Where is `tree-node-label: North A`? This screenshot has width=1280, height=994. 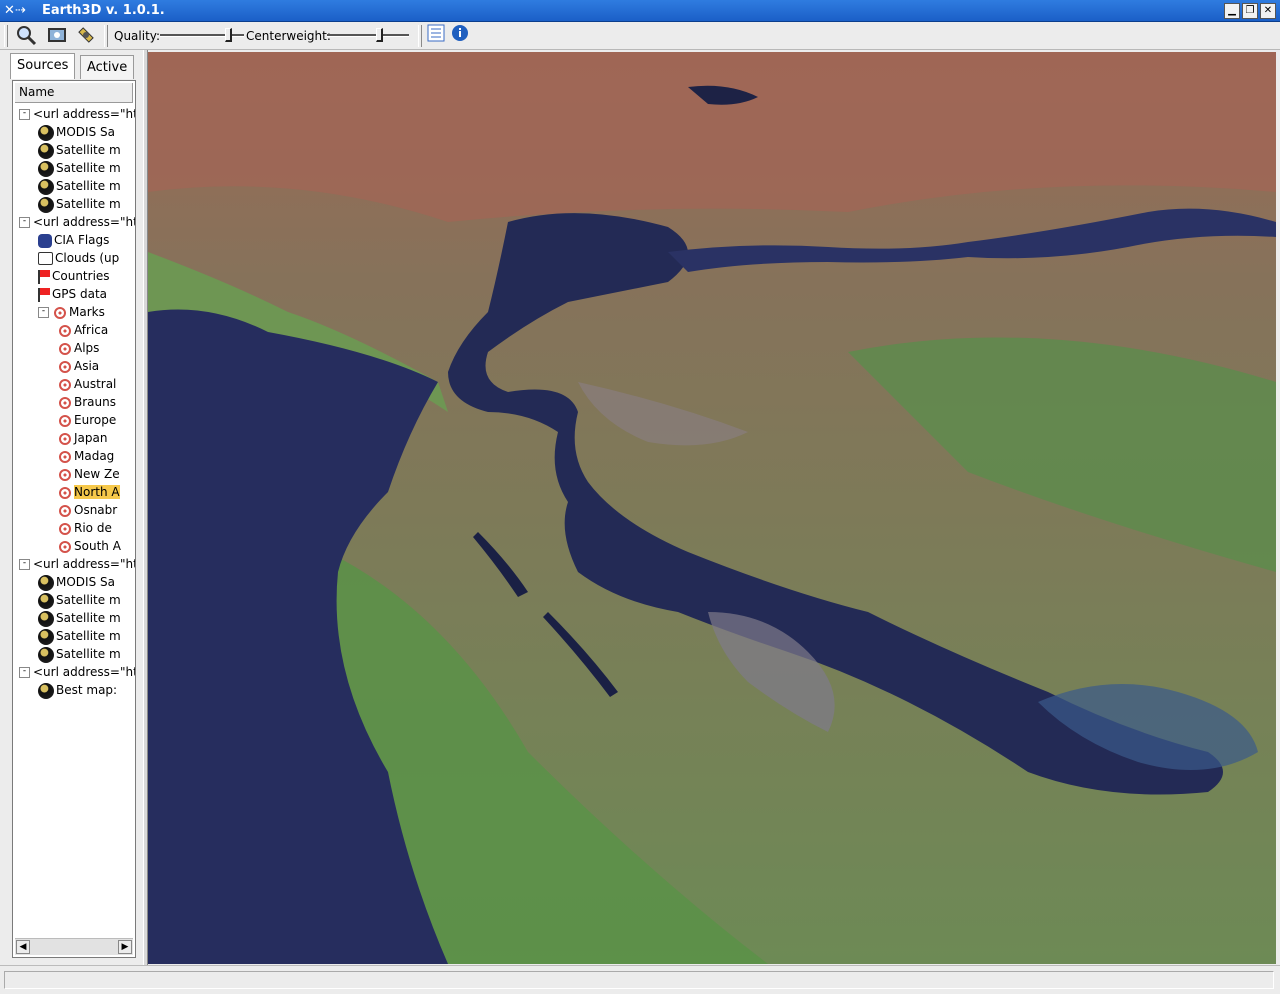 tree-node-label: North A is located at coordinates (97, 492).